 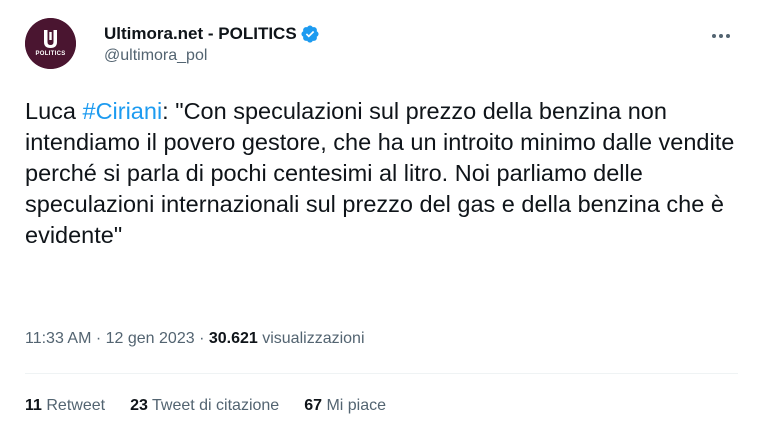 I want to click on avatar: POLITICS, so click(x=50, y=43).